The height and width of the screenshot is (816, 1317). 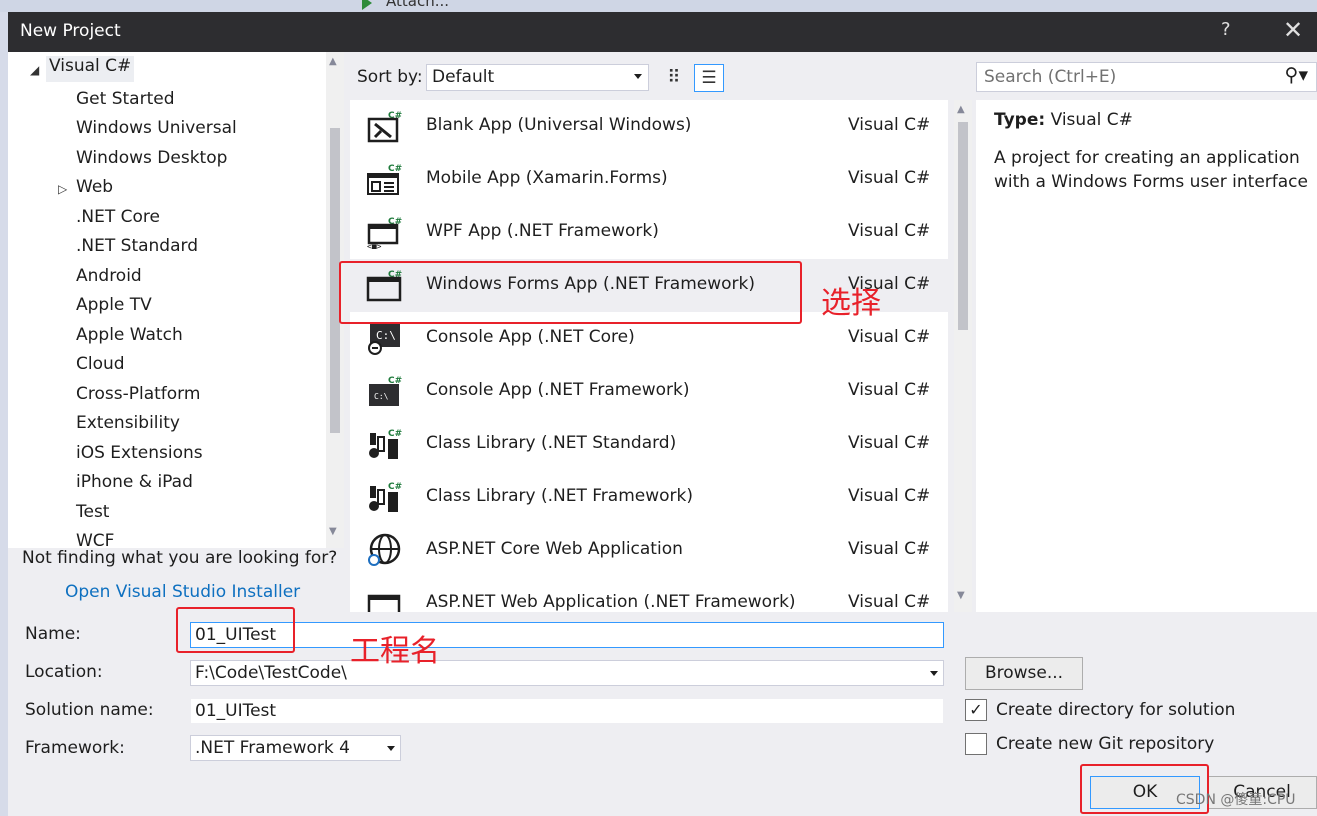 What do you see at coordinates (851, 303) in the screenshot?
I see `annotation-select-text: 选择` at bounding box center [851, 303].